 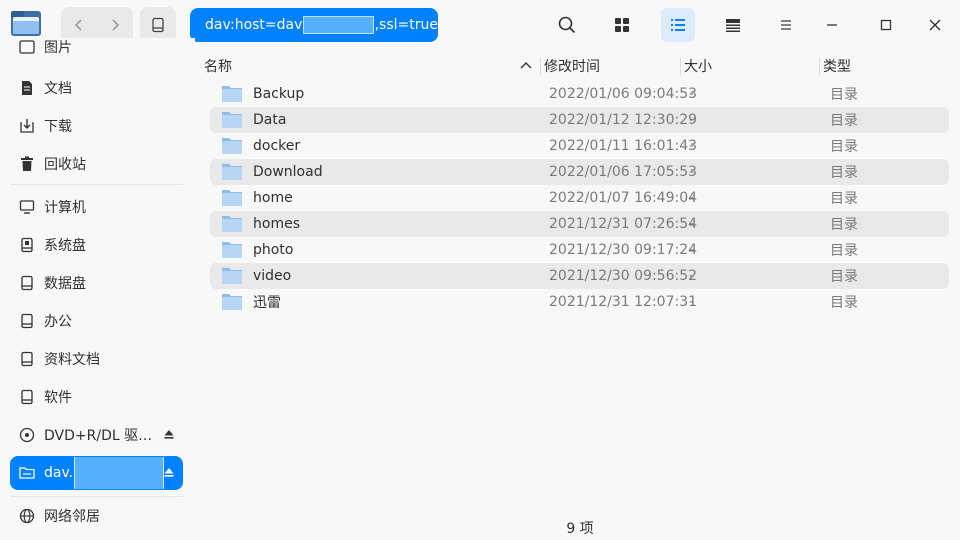 I want to click on sidebar-item-label: 回收站, so click(x=65, y=165).